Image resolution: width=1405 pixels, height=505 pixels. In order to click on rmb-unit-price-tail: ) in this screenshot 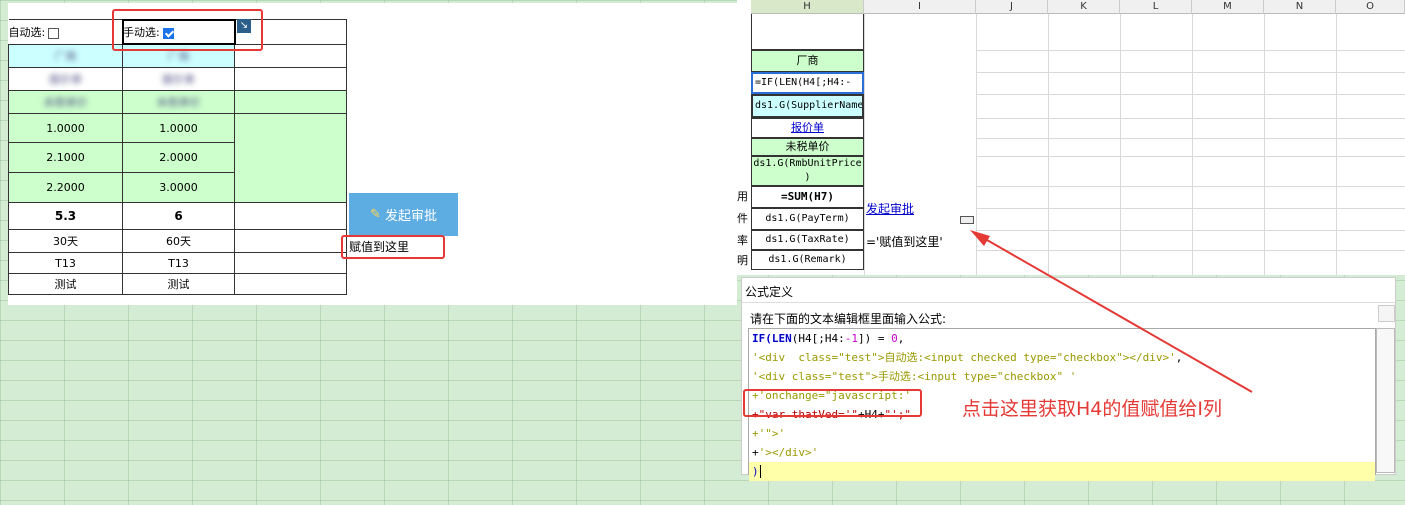, I will do `click(807, 177)`.